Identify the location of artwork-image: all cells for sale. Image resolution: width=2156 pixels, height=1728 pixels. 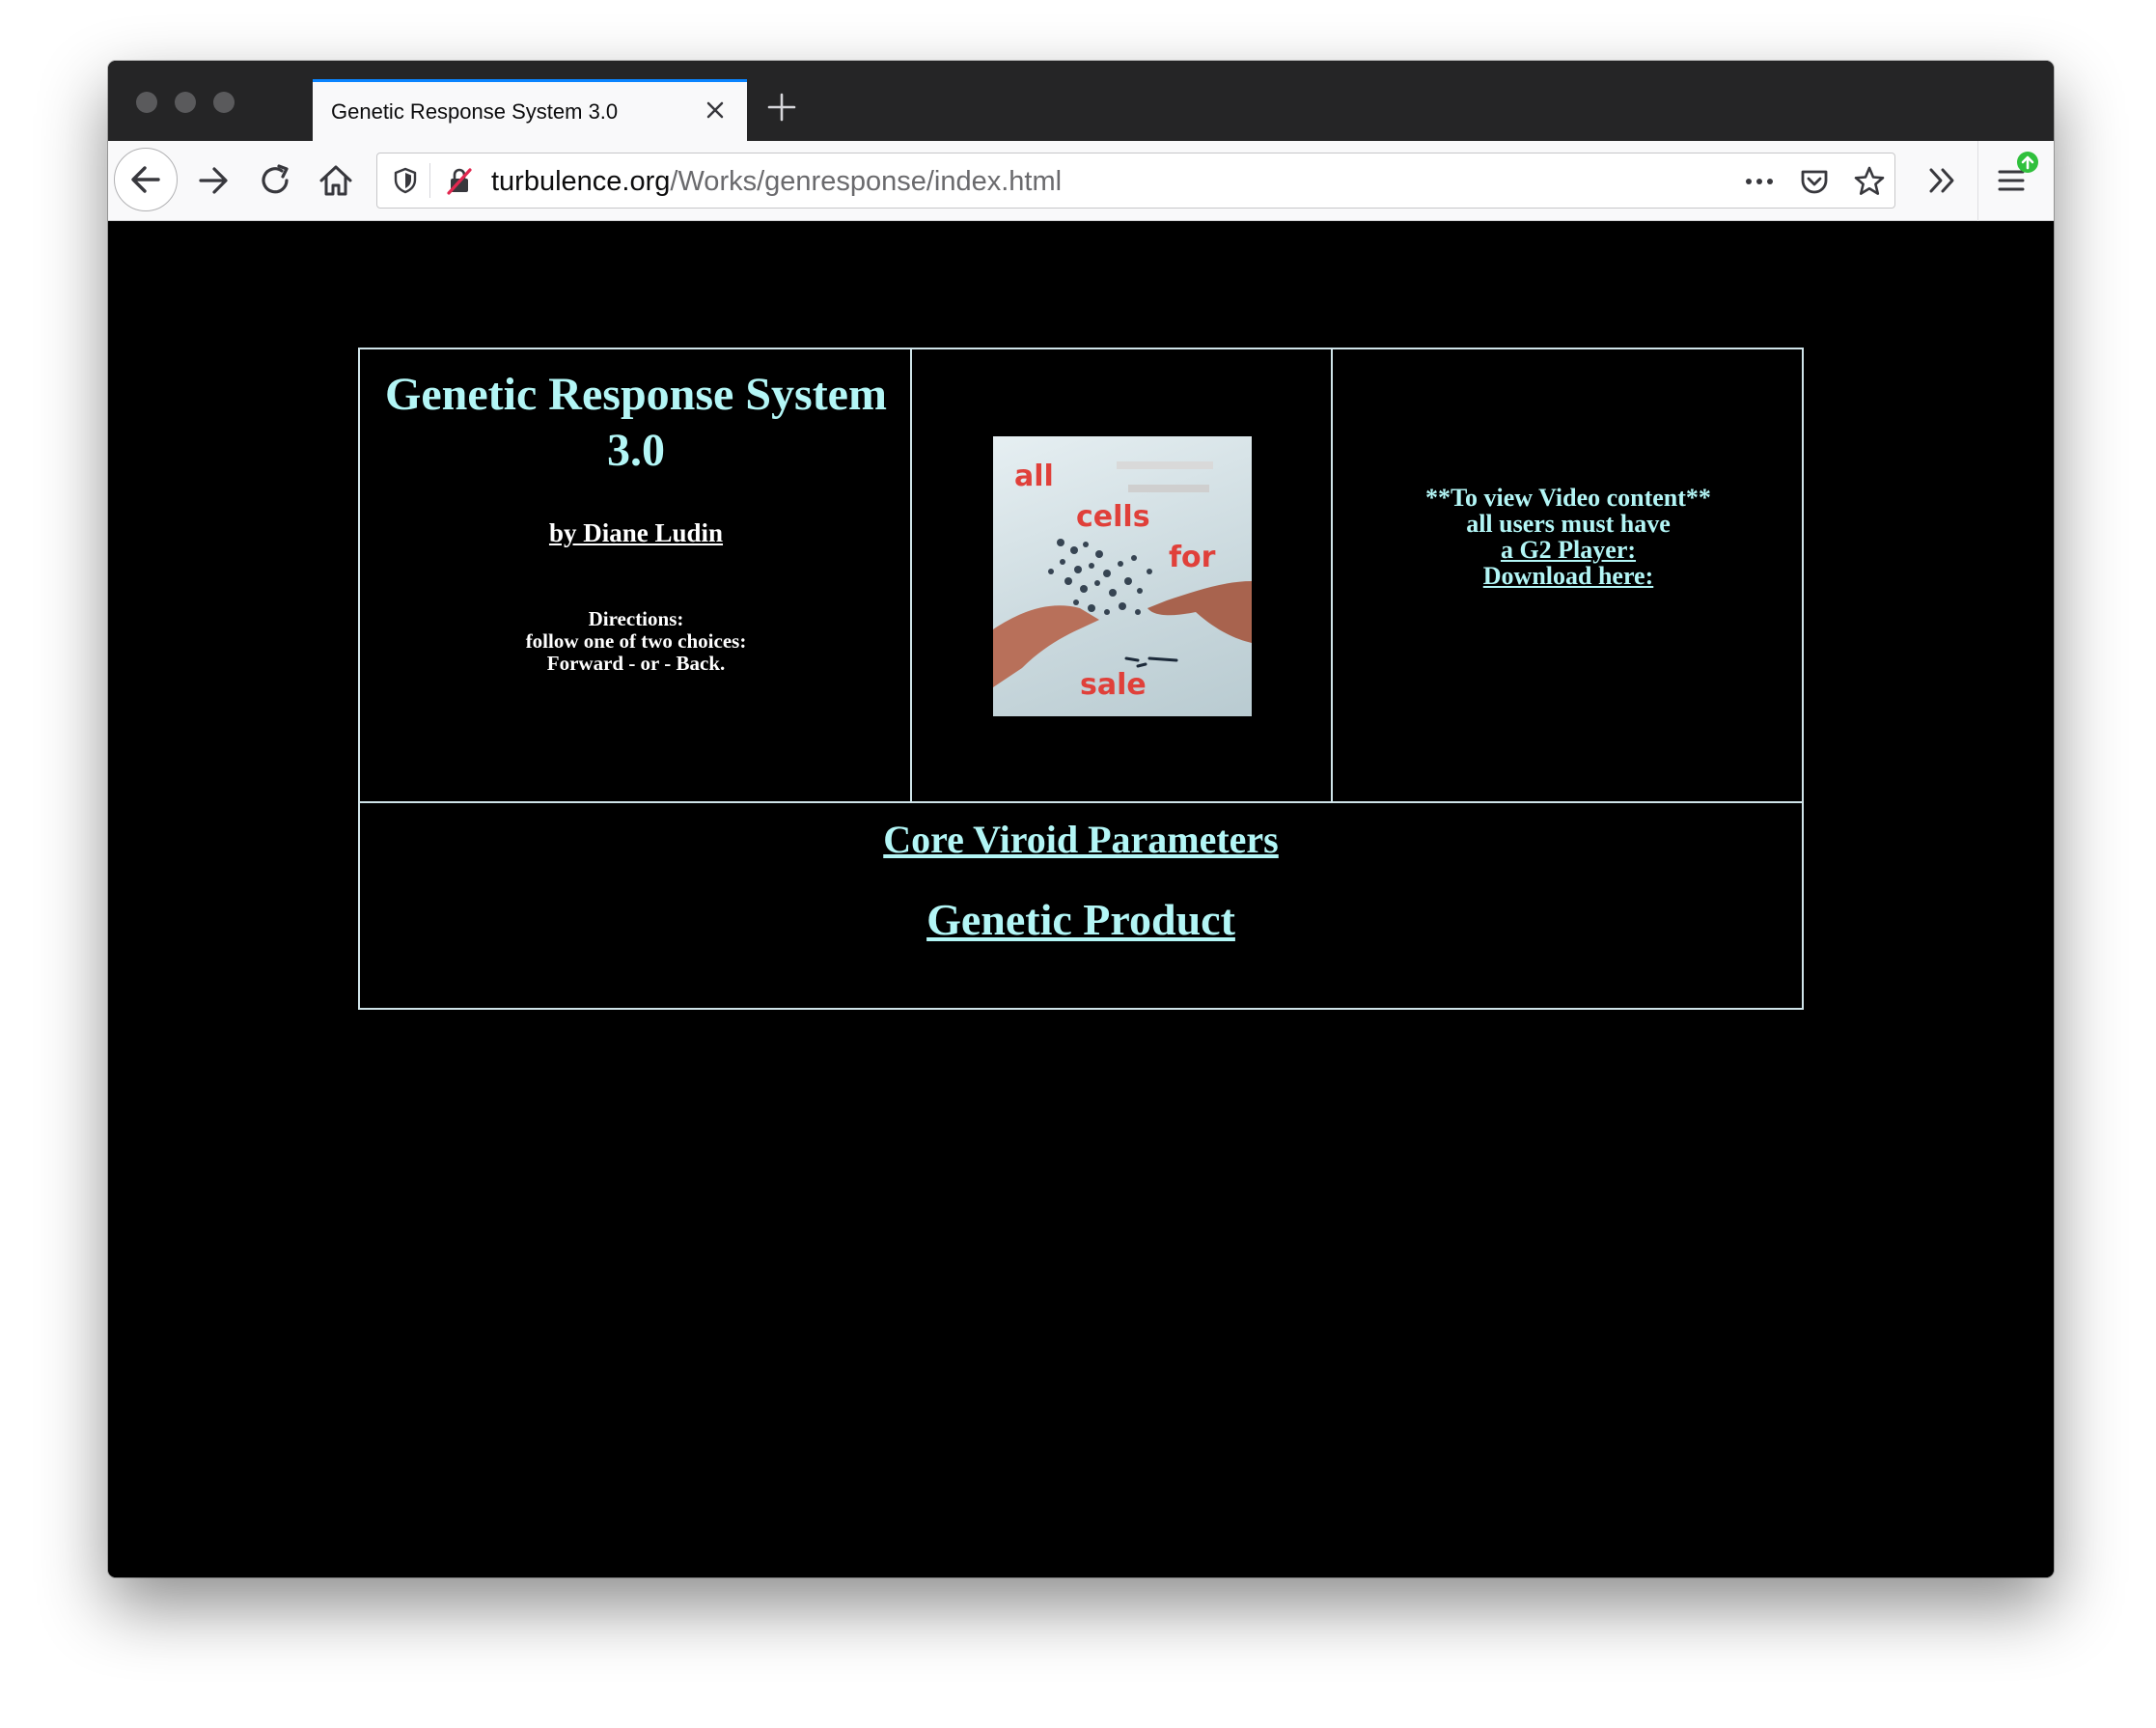
(1122, 576).